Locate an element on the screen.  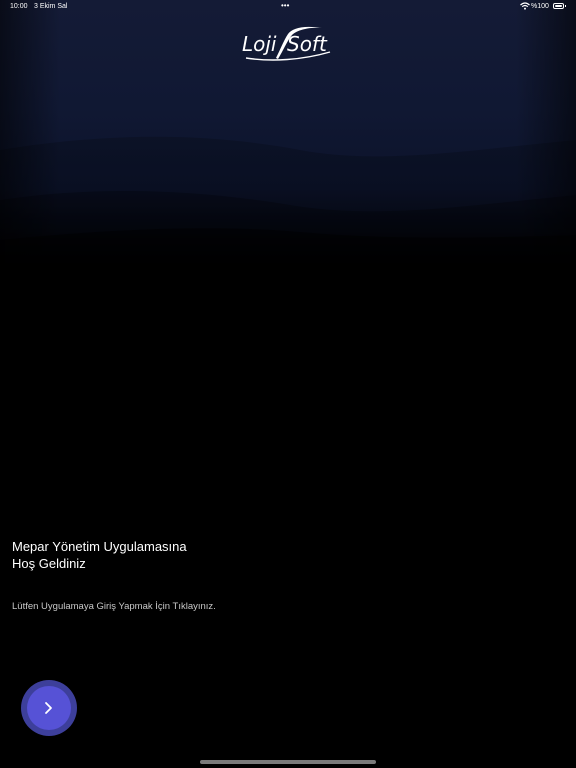
welcome-title-line-1: Mepar Yönetim Uygulamasına is located at coordinates (99, 546).